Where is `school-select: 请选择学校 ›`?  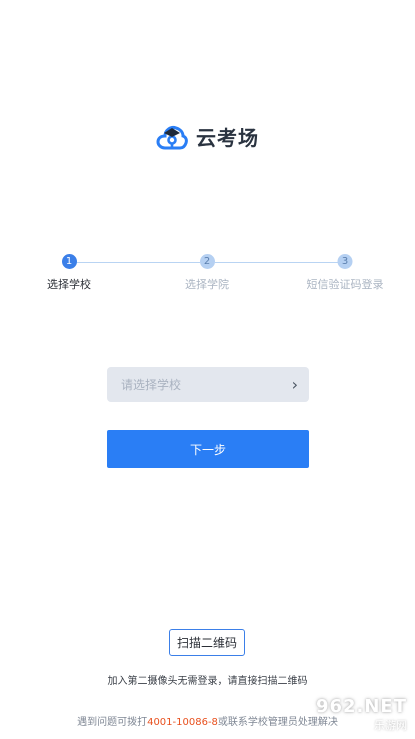
school-select: 请选择学校 › is located at coordinates (208, 384).